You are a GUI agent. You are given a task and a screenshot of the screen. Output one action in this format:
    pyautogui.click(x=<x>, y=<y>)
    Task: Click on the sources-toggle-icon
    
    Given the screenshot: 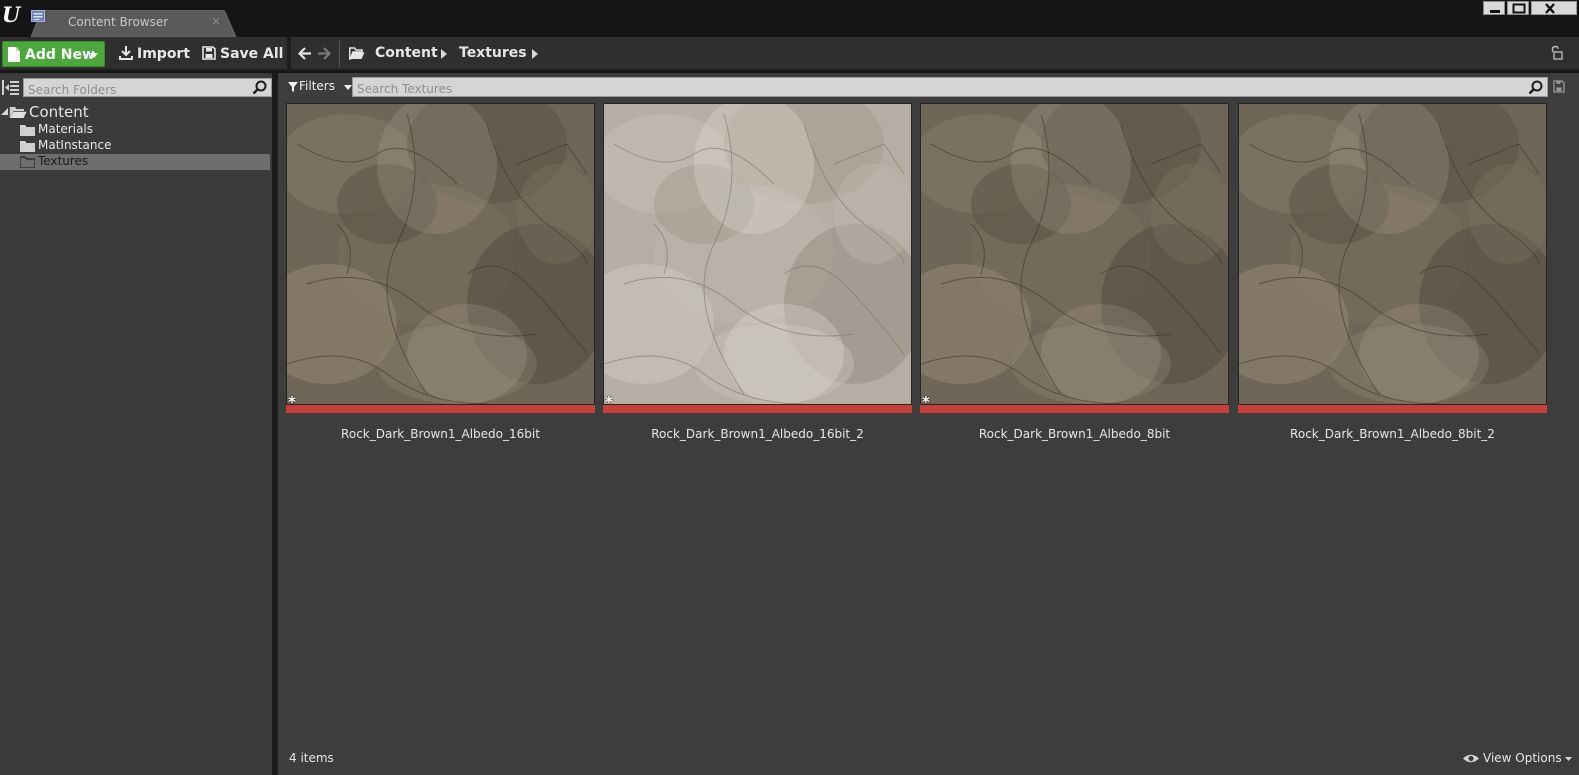 What is the action you would take?
    pyautogui.click(x=10, y=87)
    